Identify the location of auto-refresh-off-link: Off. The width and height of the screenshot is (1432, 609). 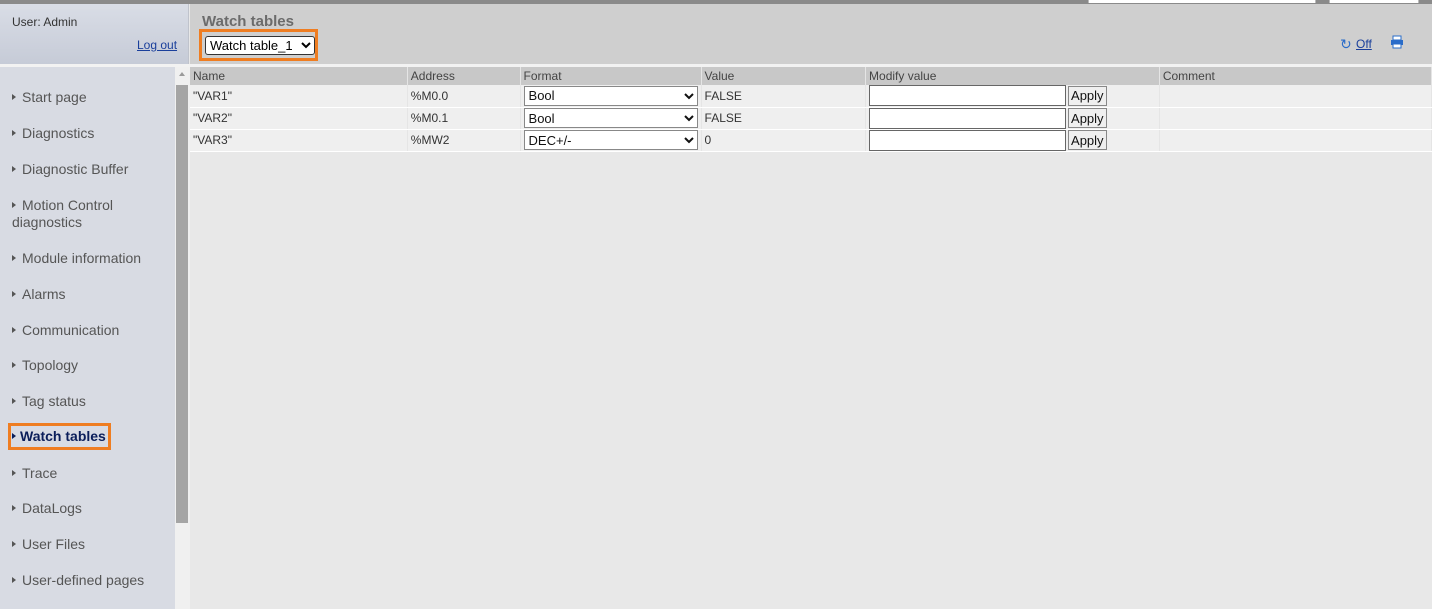
(1364, 44).